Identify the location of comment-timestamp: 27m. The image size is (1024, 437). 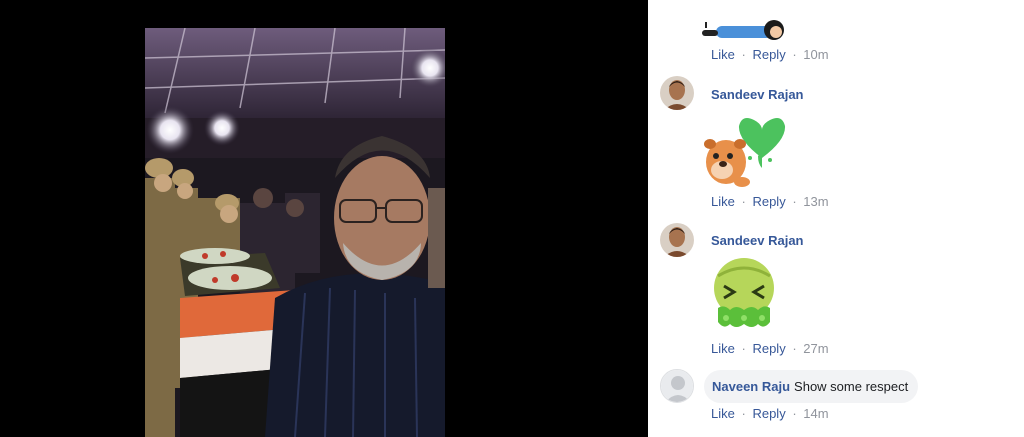
(815, 348).